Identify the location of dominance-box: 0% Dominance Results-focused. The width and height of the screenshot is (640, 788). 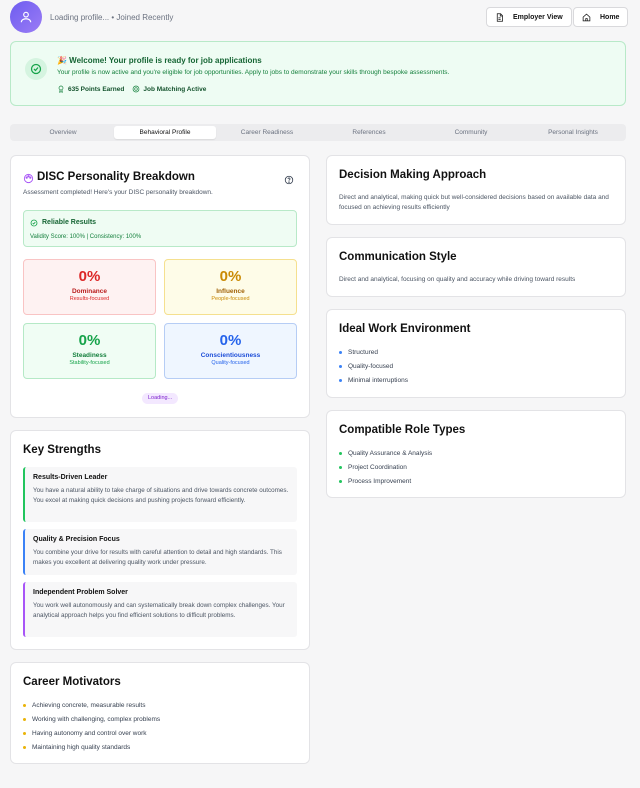
(89, 287).